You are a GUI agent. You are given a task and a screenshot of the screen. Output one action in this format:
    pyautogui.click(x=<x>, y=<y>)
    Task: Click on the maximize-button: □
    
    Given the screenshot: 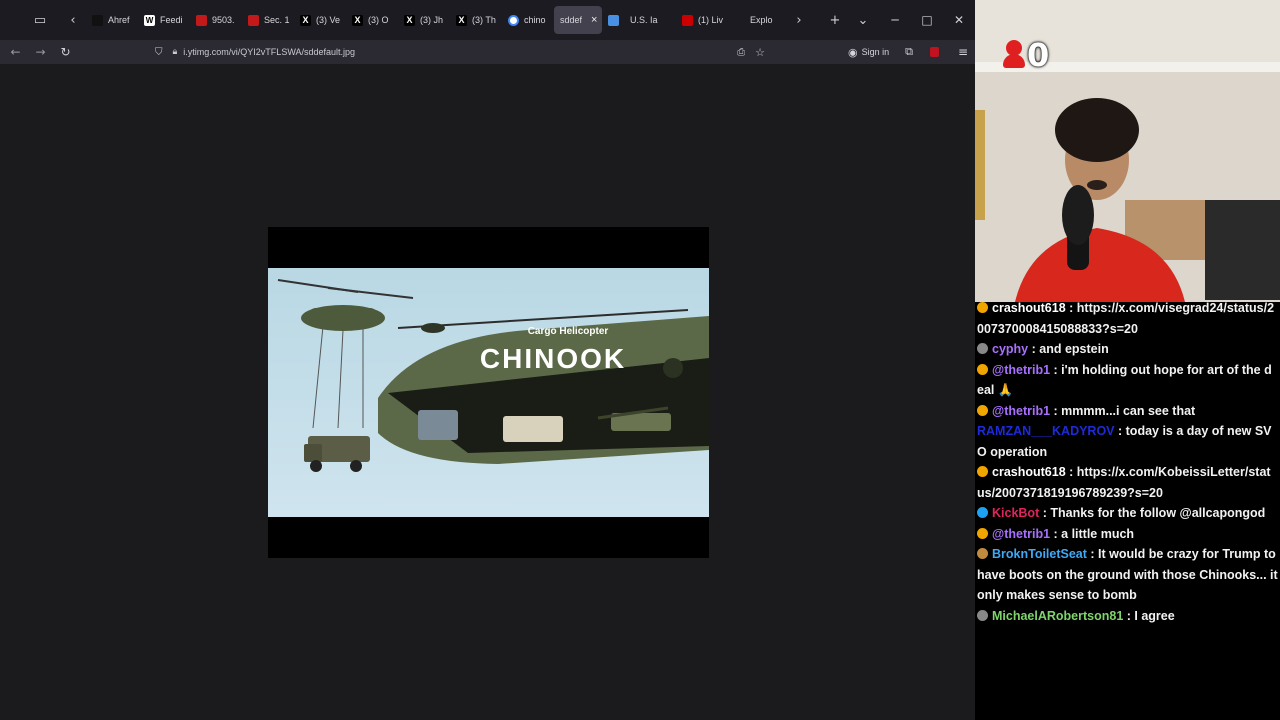 What is the action you would take?
    pyautogui.click(x=927, y=20)
    